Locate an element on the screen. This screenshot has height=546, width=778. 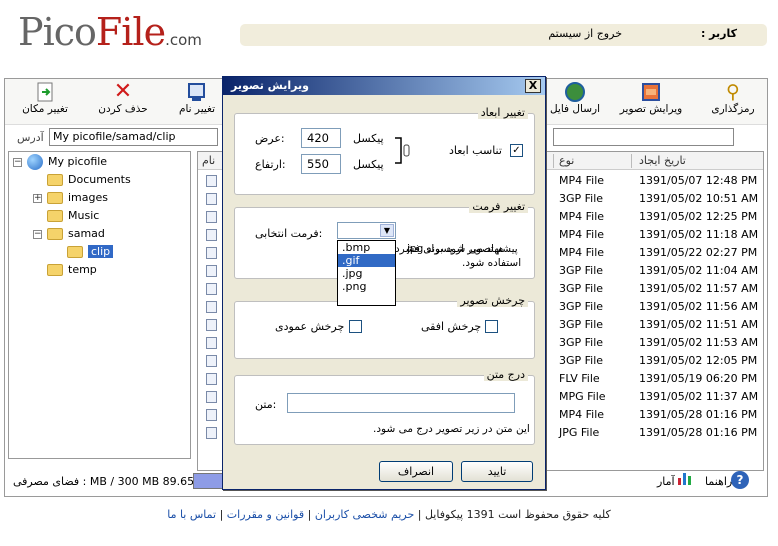
text-note: این متن در زیر تصویر درج می شود. is located at coordinates (451, 429).